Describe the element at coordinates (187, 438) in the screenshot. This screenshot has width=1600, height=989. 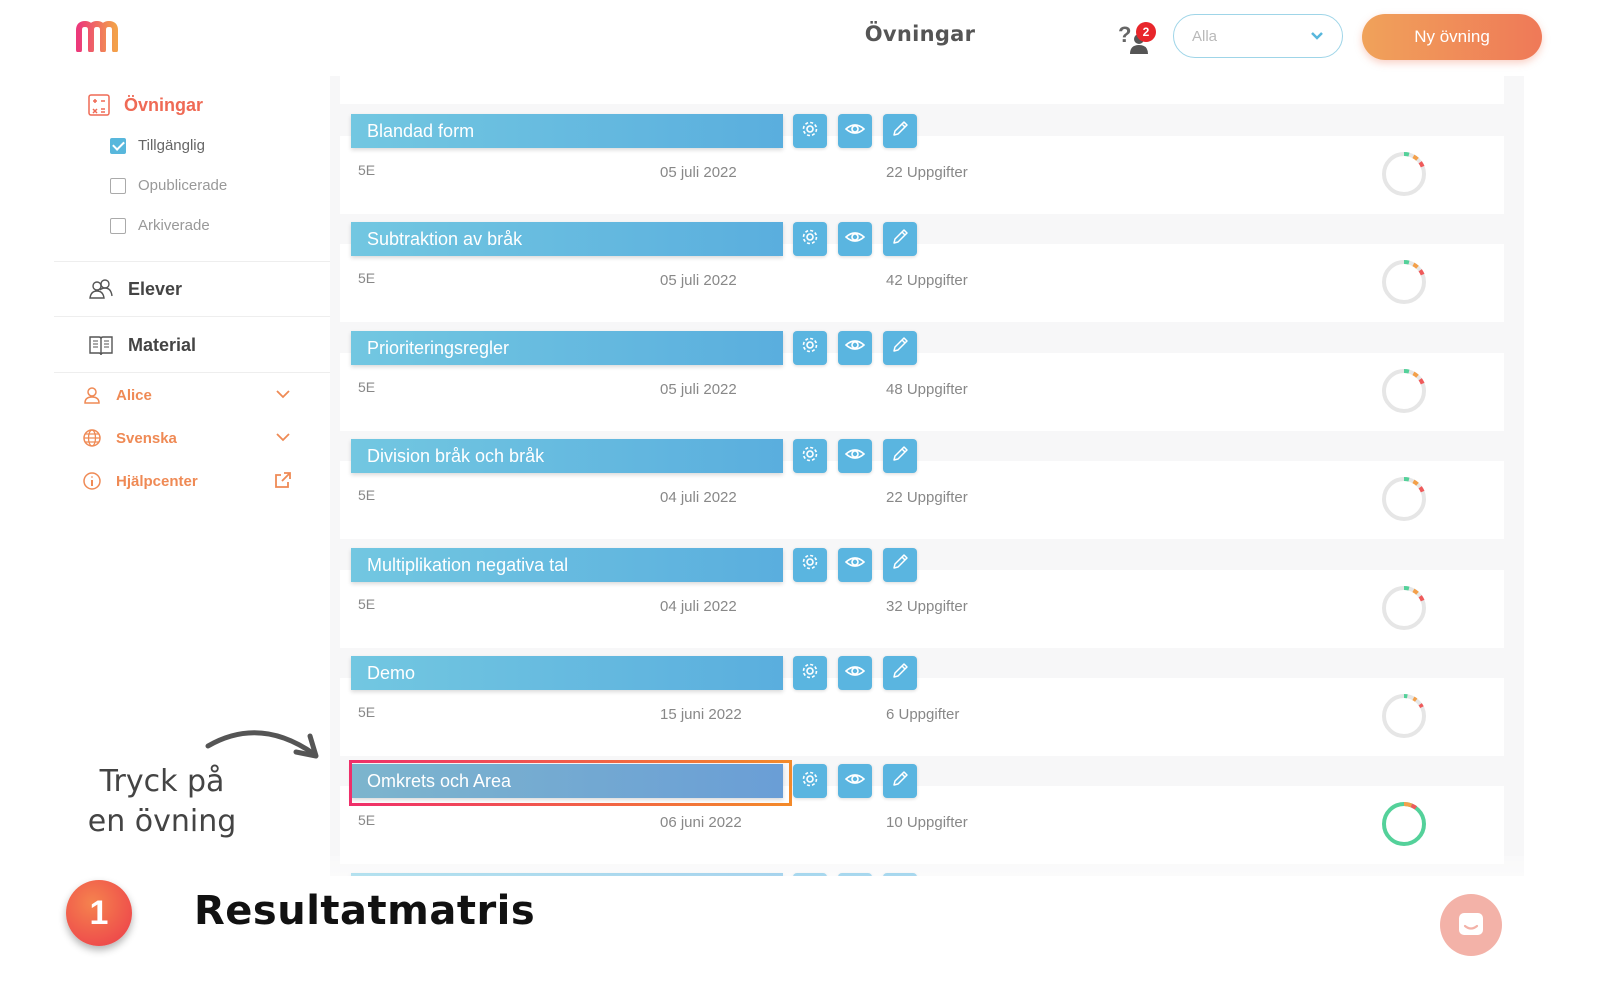
I see `language-menu: Svenska` at that location.